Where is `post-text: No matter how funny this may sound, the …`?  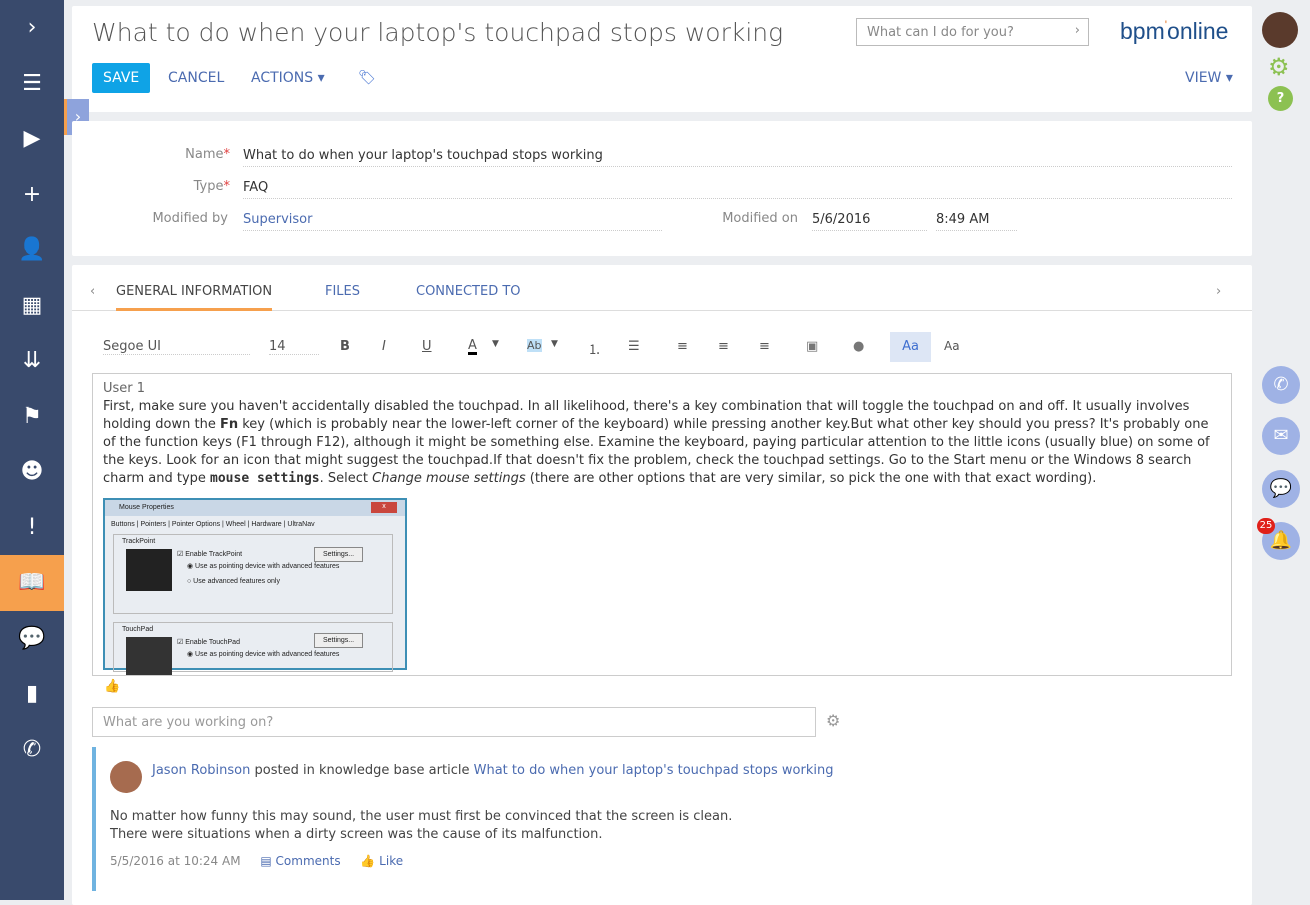 post-text: No matter how funny this may sound, the … is located at coordinates (421, 825).